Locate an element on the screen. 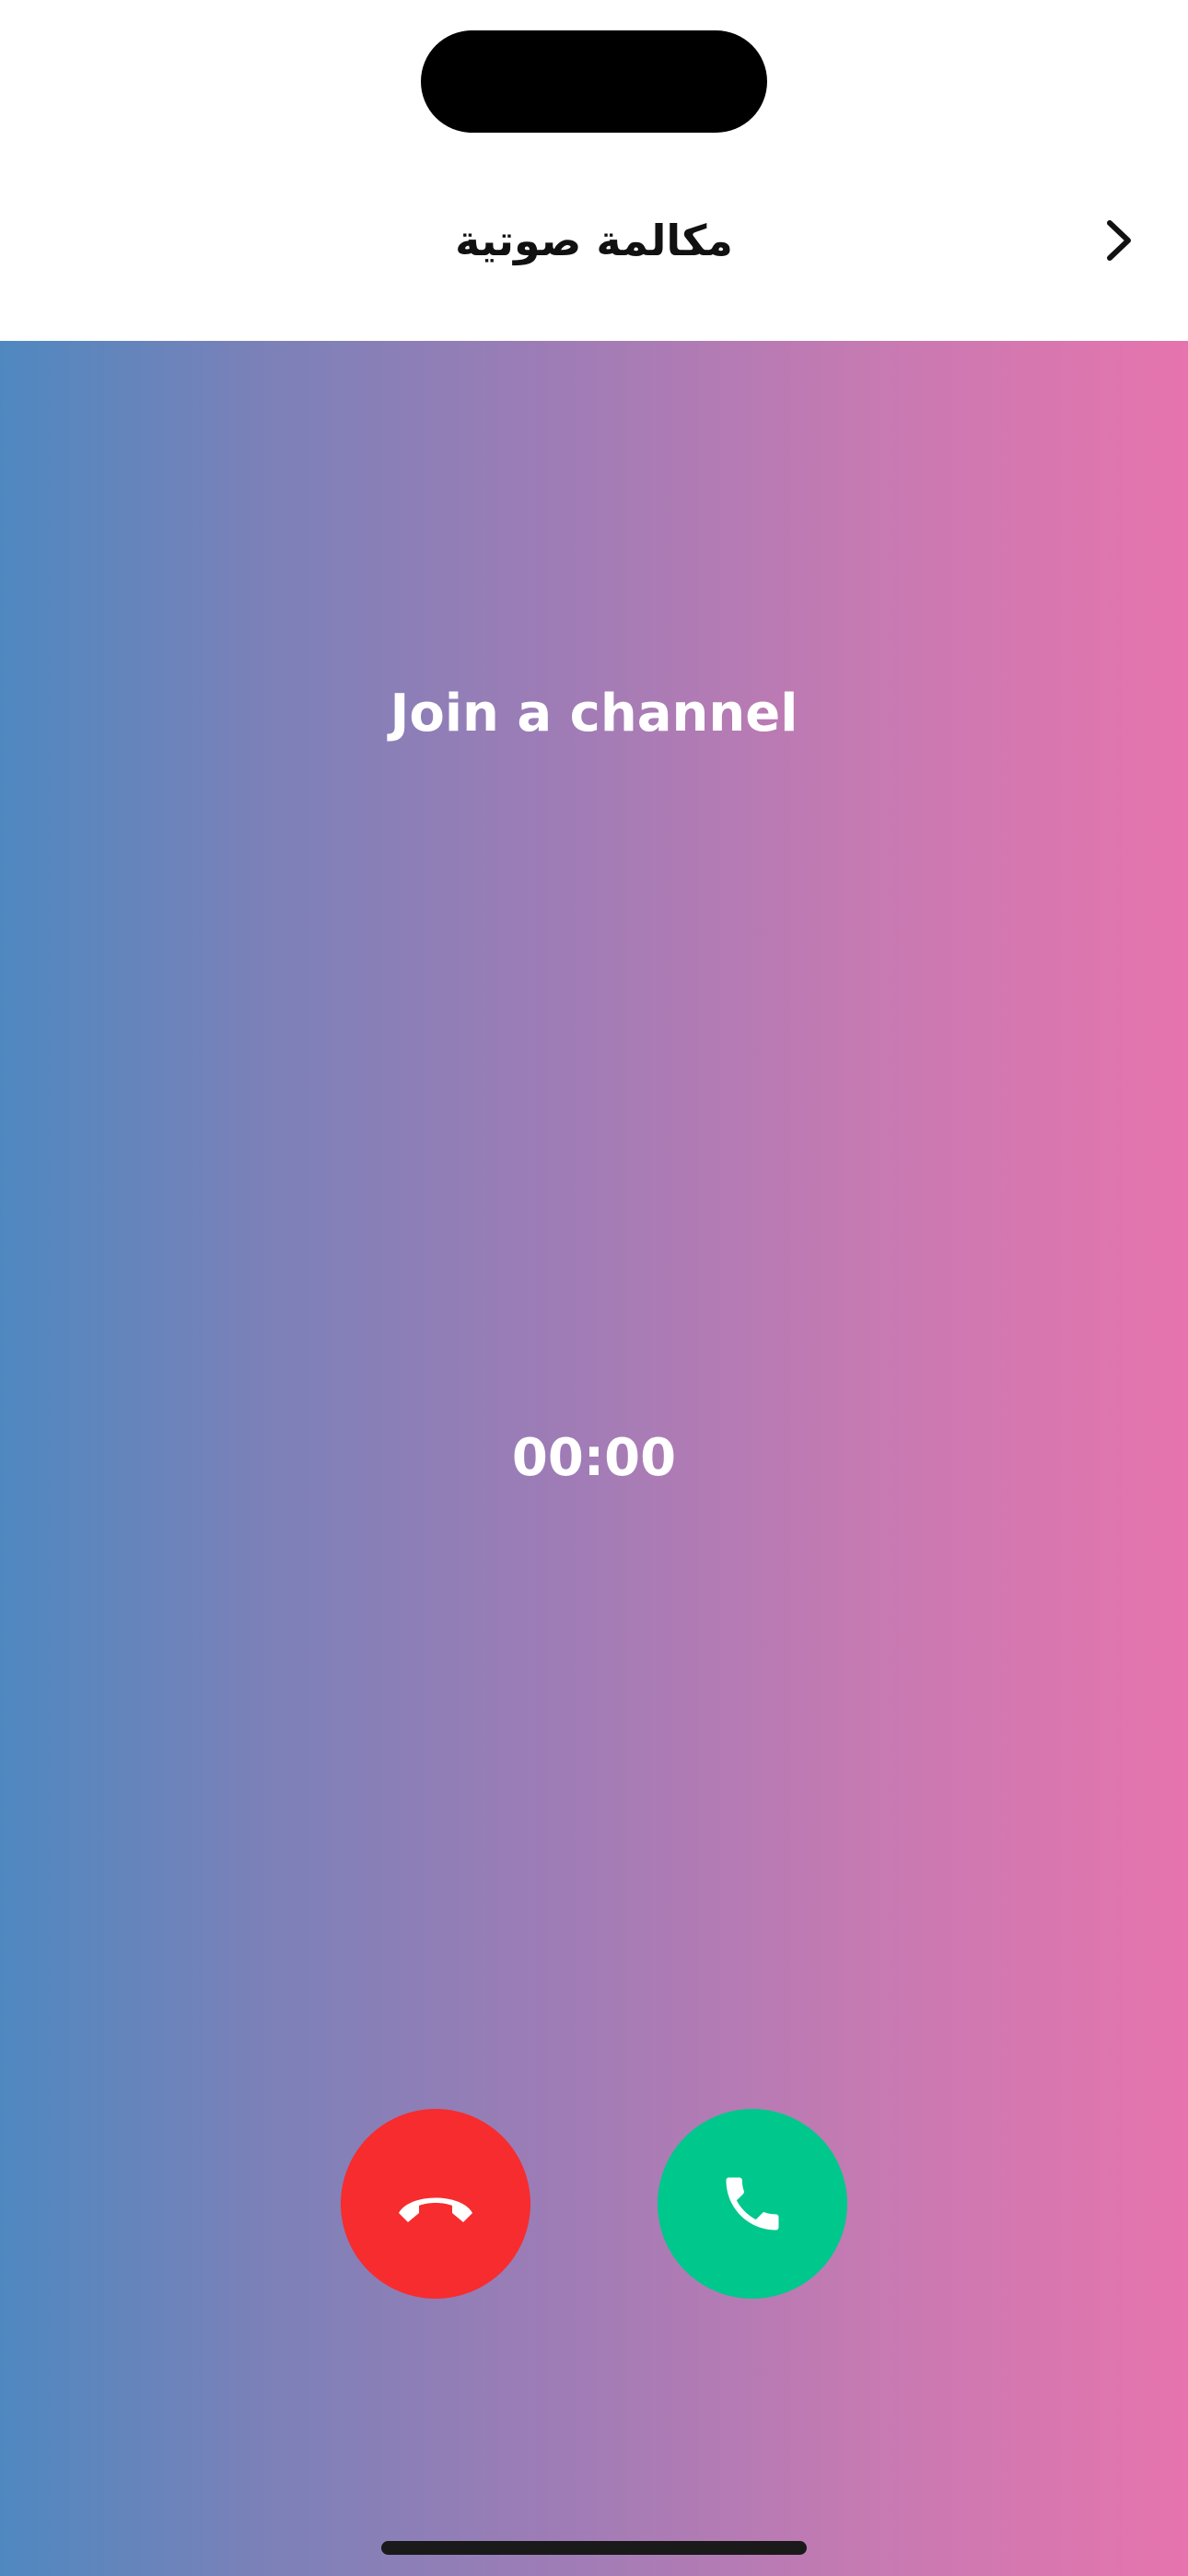 The image size is (1188, 2576). decline-call-button is located at coordinates (435, 2204).